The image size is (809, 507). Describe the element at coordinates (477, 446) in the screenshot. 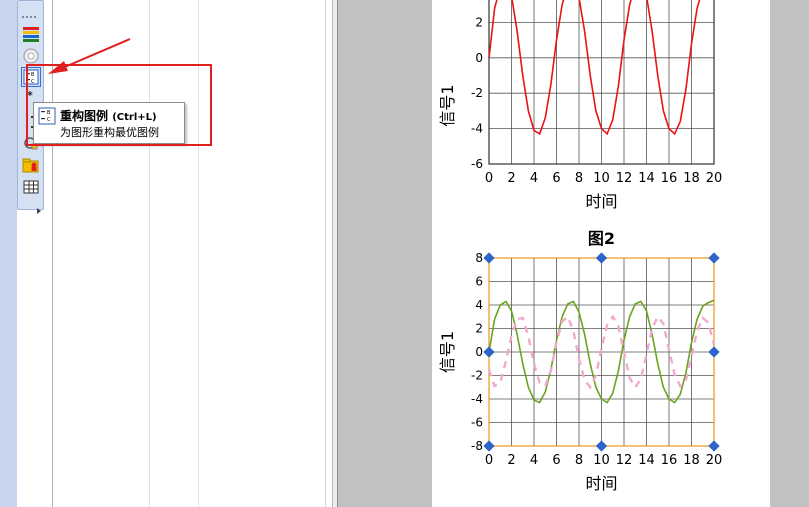

I see `y-tick-label: -8` at that location.